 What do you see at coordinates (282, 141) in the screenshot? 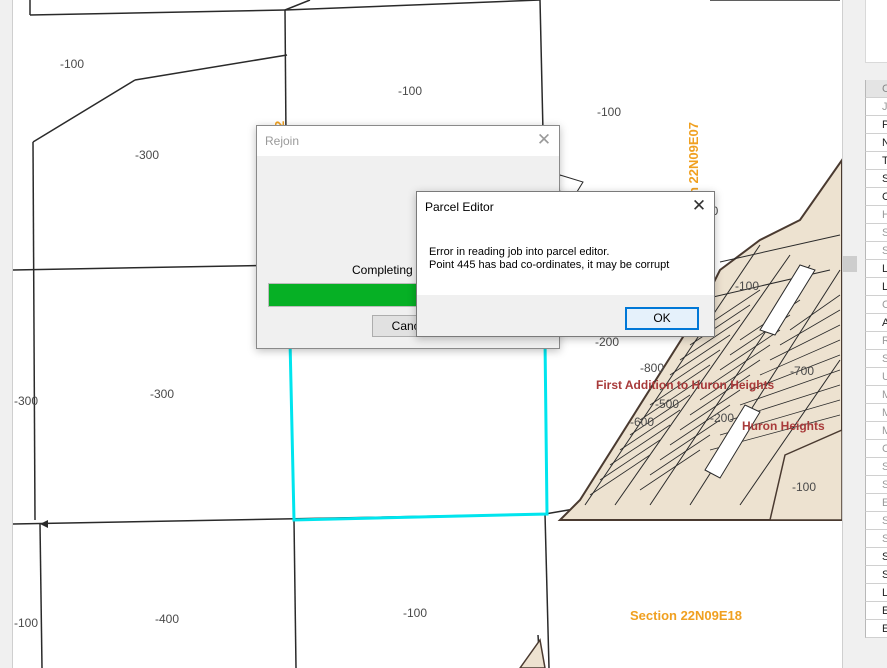
I see `rejoin-title: Rejoin` at bounding box center [282, 141].